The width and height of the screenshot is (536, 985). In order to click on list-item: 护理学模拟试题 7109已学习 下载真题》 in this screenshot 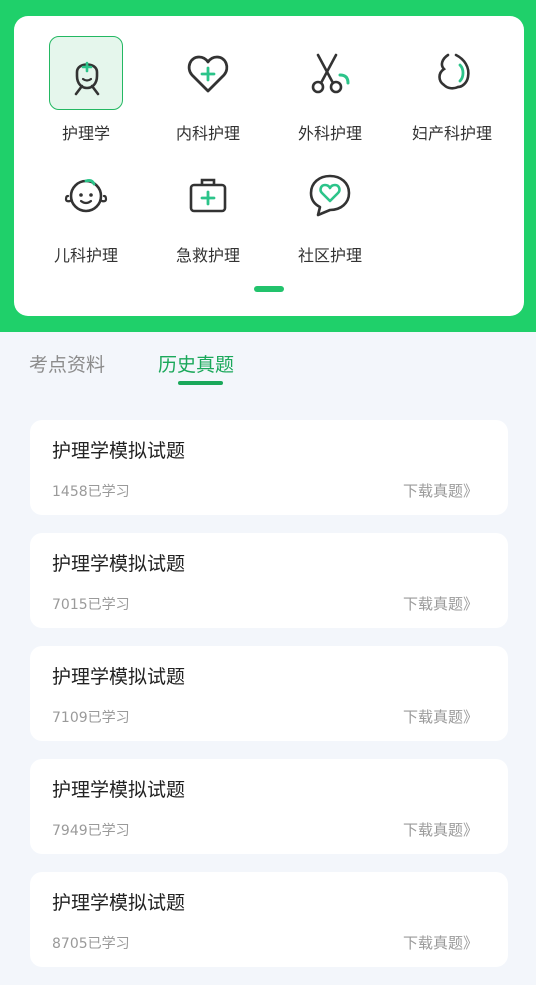, I will do `click(269, 693)`.